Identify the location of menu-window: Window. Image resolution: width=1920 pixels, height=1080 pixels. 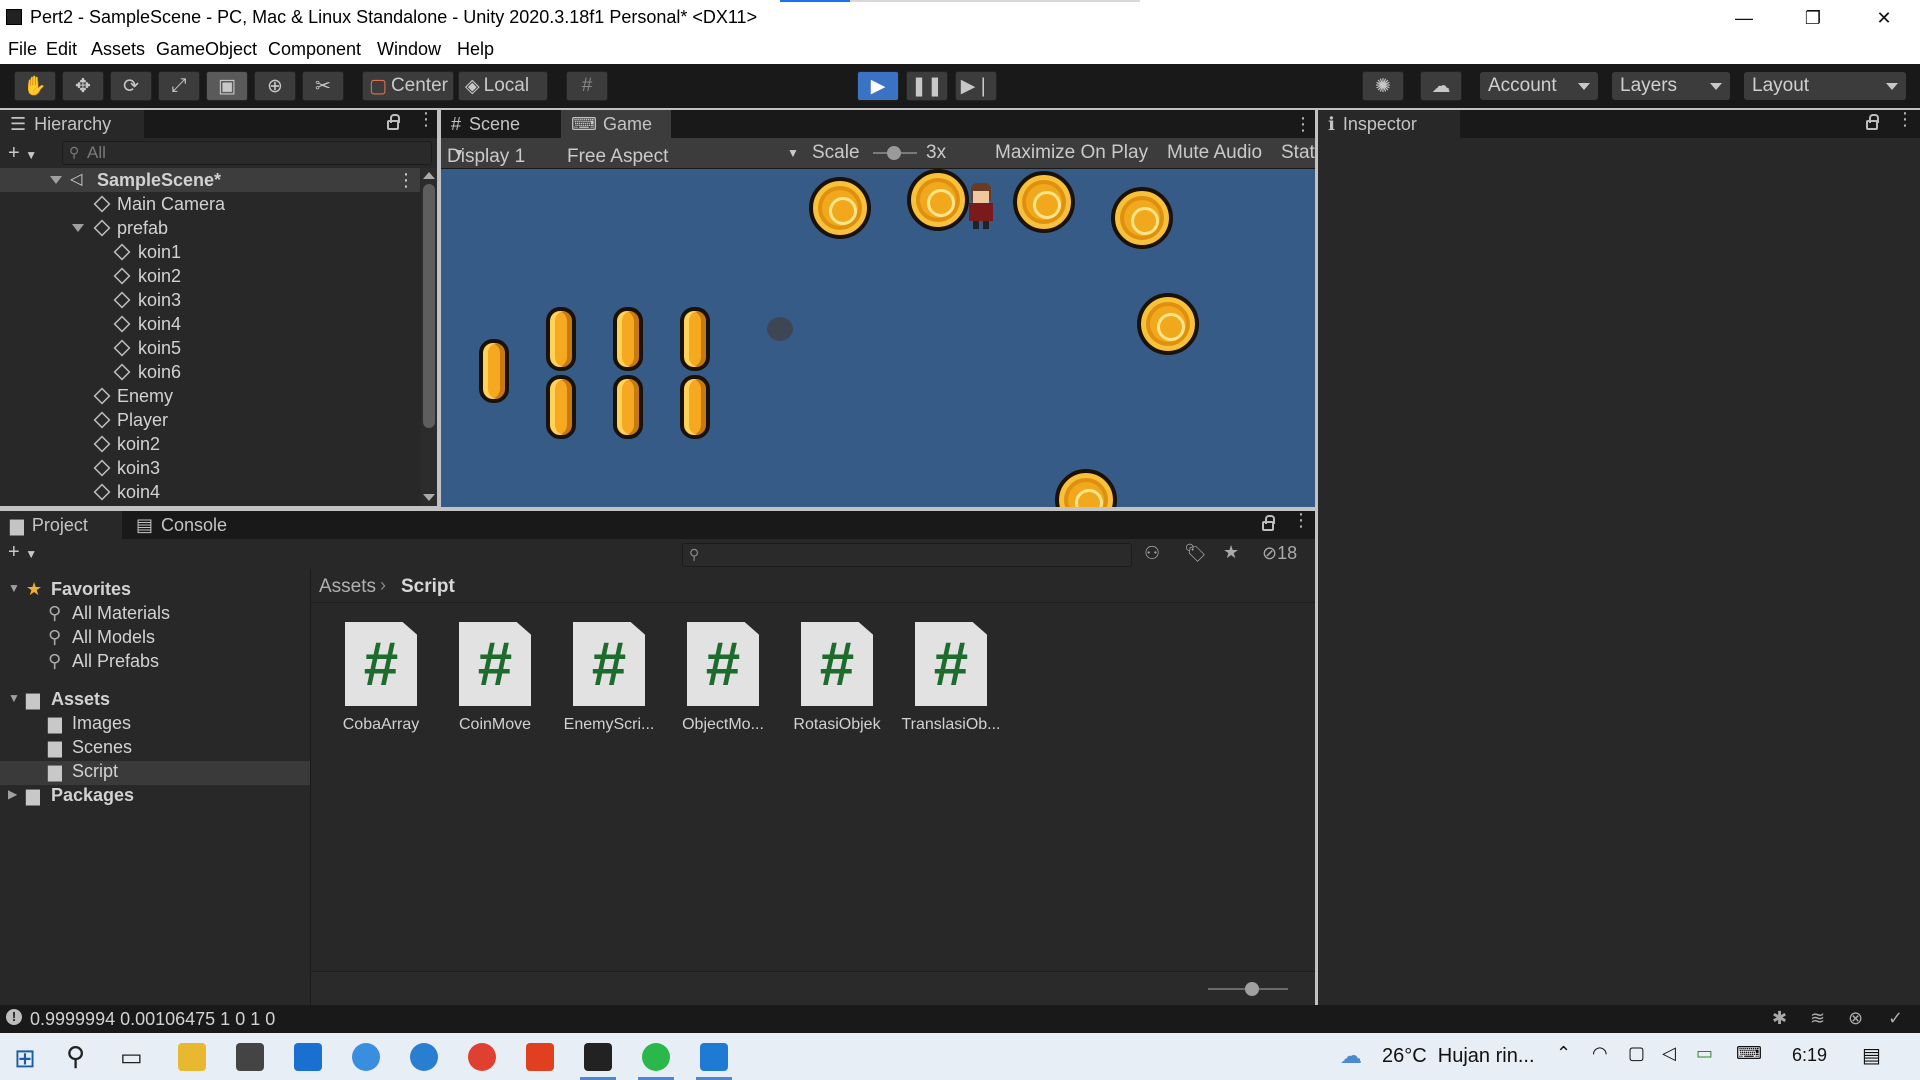
(409, 49).